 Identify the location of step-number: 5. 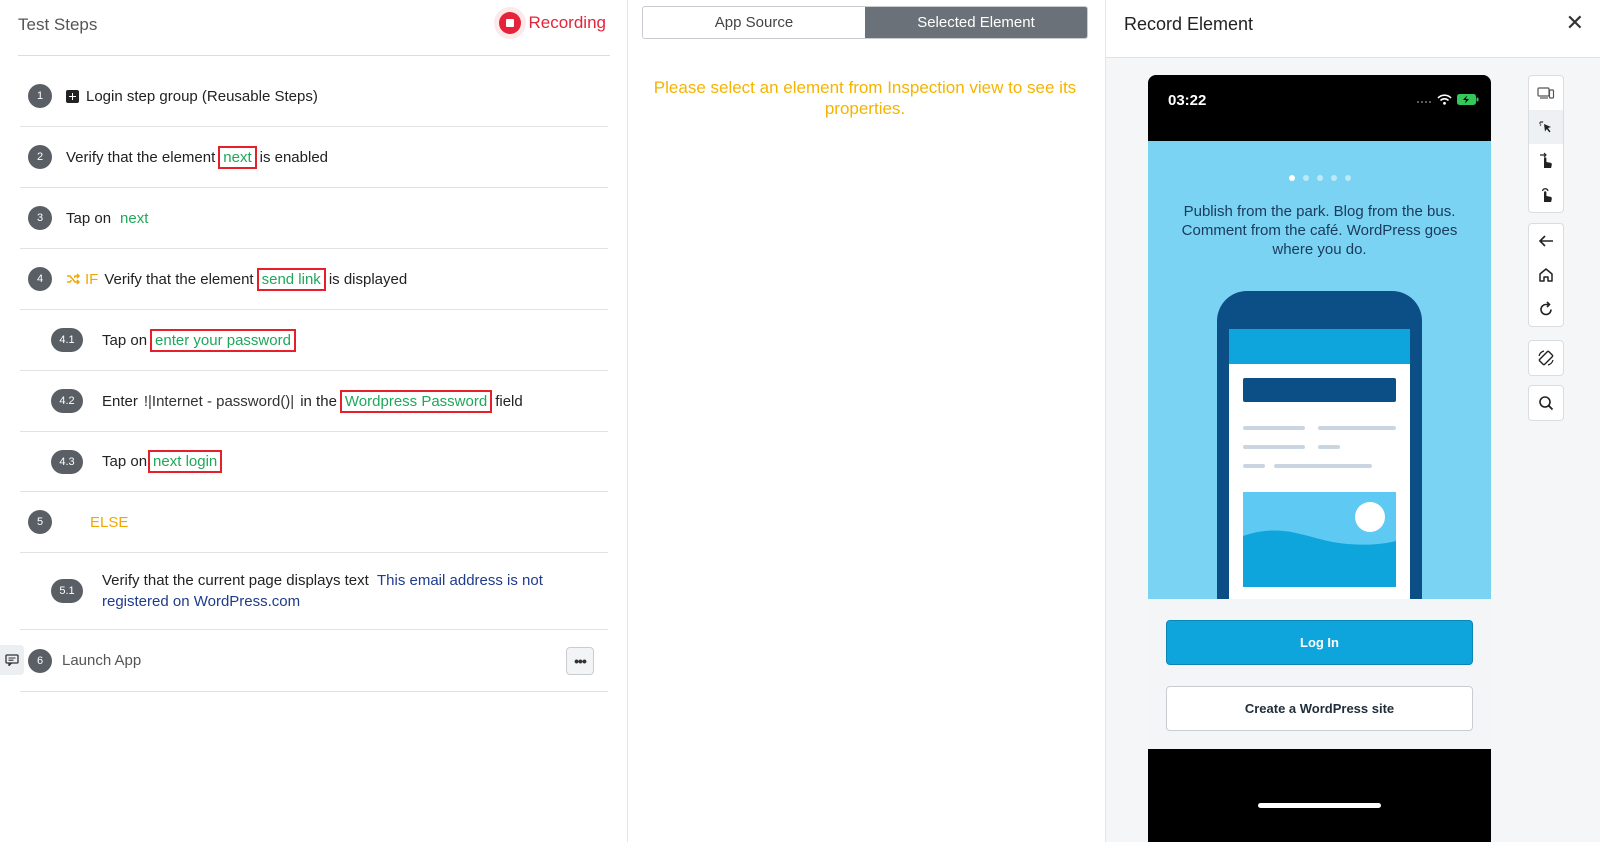
(40, 522).